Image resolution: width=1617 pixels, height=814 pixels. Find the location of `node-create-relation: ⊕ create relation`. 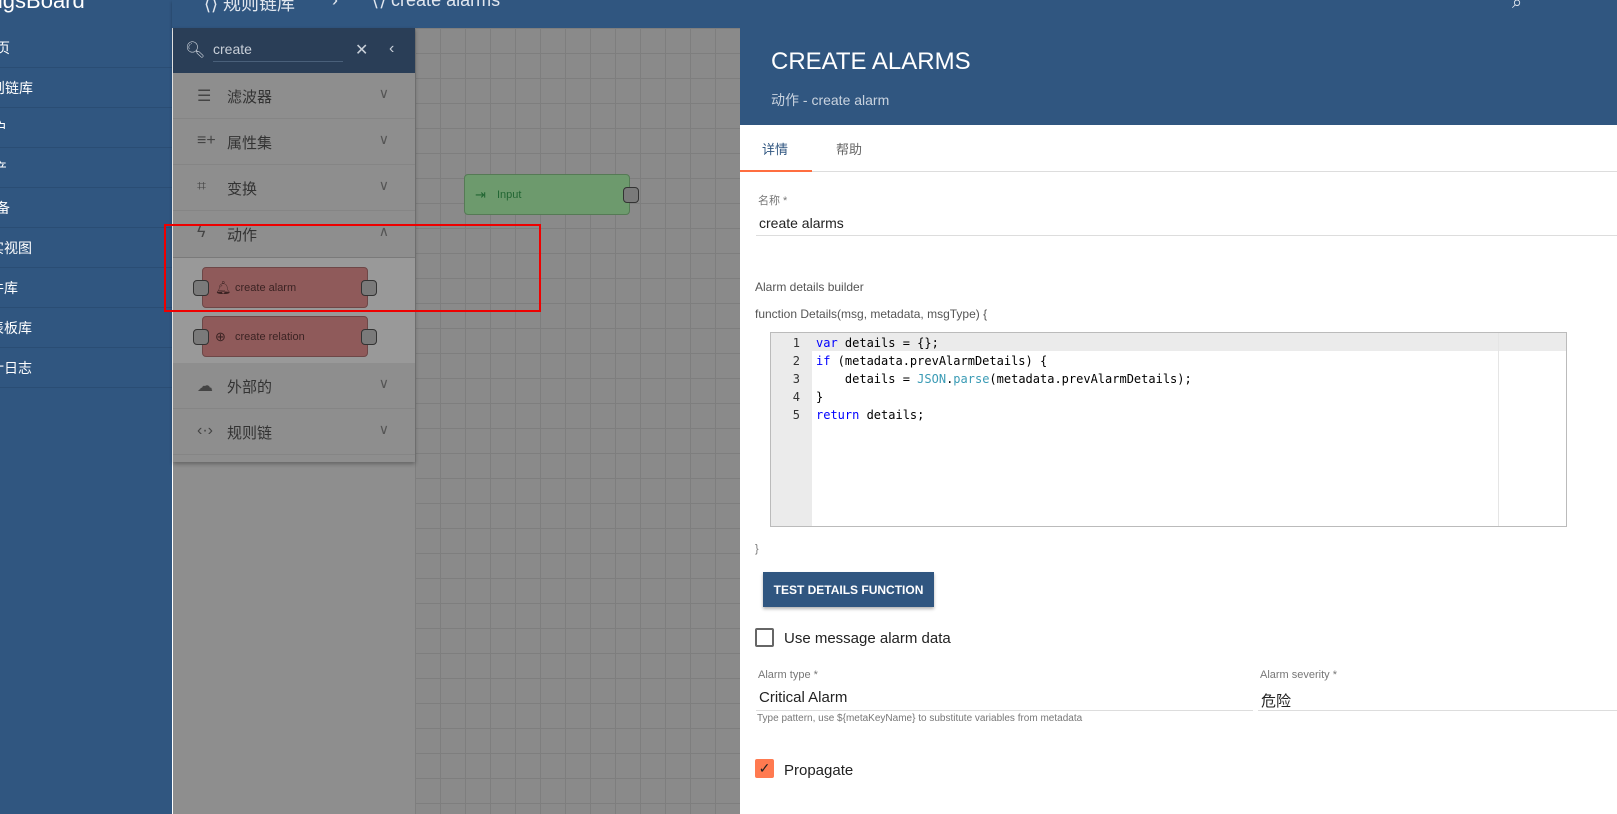

node-create-relation: ⊕ create relation is located at coordinates (285, 336).